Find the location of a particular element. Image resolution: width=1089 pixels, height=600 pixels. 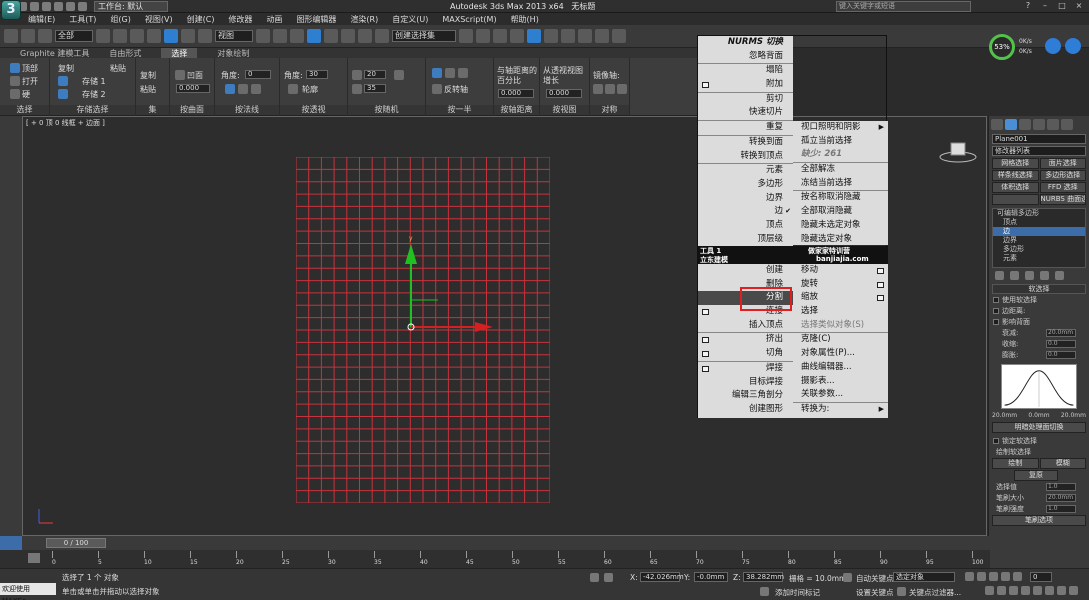

snaps-toggle-icon is located at coordinates (314, 36).